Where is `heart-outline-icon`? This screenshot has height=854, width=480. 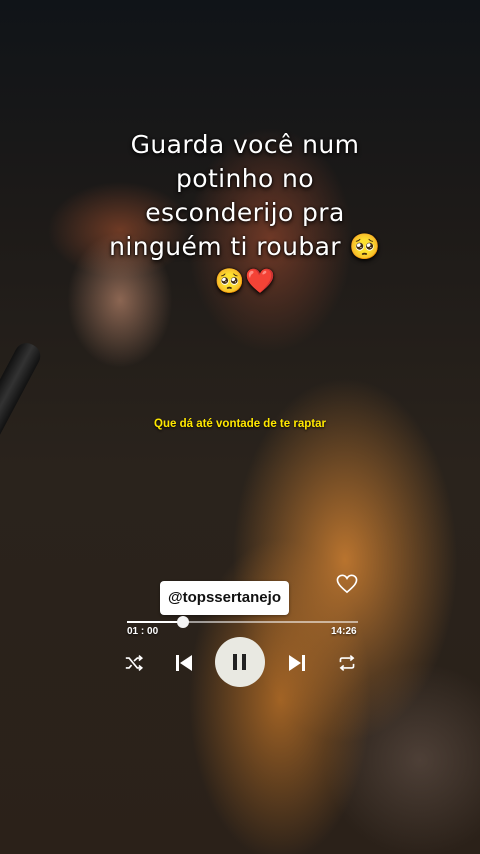 heart-outline-icon is located at coordinates (347, 584).